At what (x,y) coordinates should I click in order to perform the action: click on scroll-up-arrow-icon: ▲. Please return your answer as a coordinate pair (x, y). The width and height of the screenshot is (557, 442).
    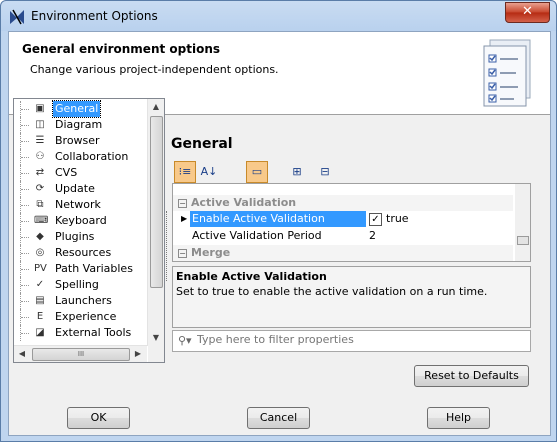
    Looking at the image, I should click on (156, 107).